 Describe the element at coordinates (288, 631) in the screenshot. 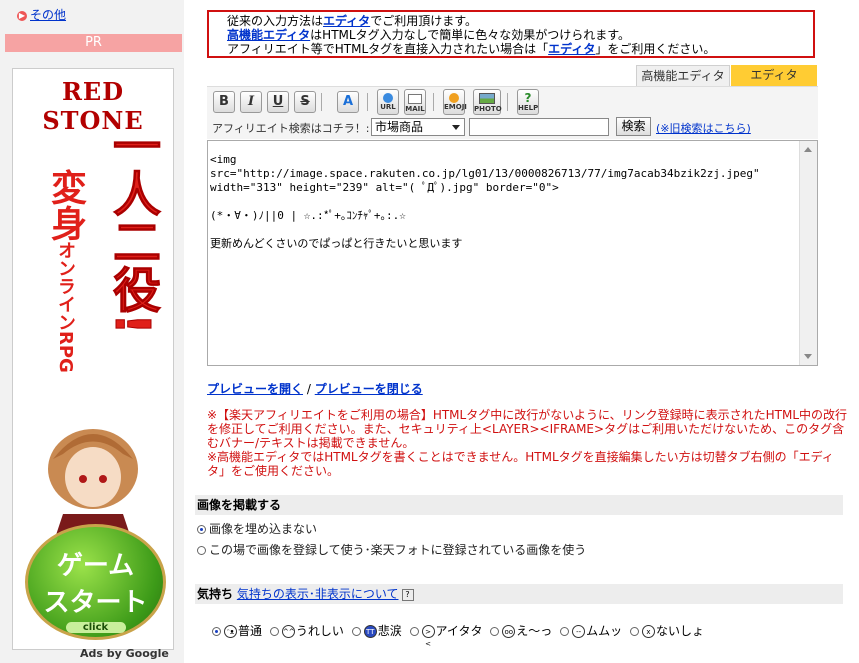

I see `face-icon: ^^` at that location.